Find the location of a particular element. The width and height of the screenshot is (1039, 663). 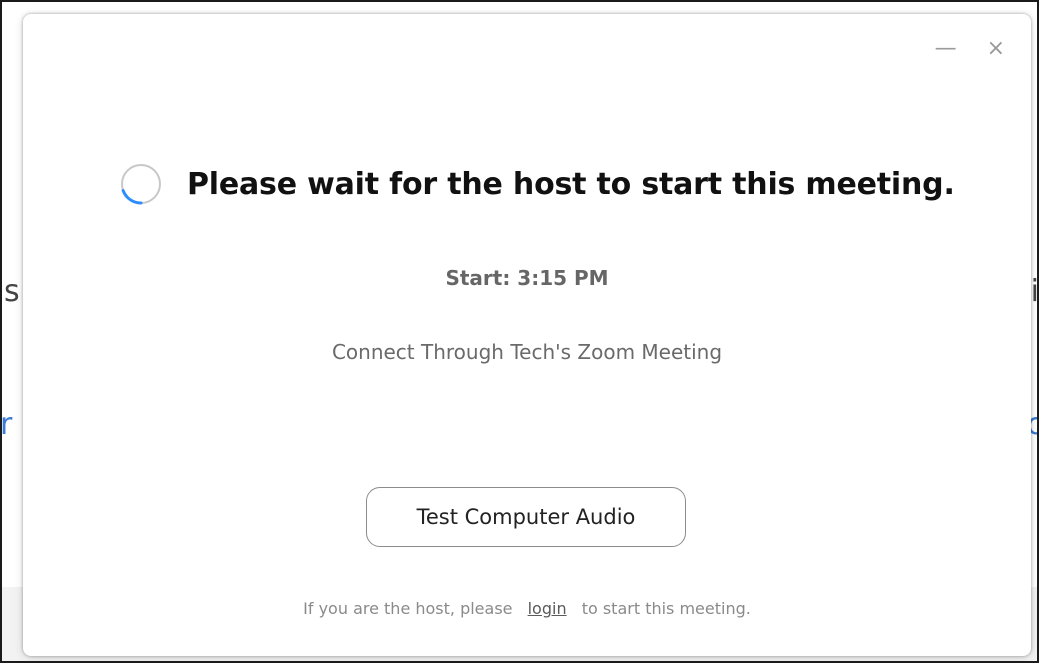

close-icon: × is located at coordinates (996, 49).